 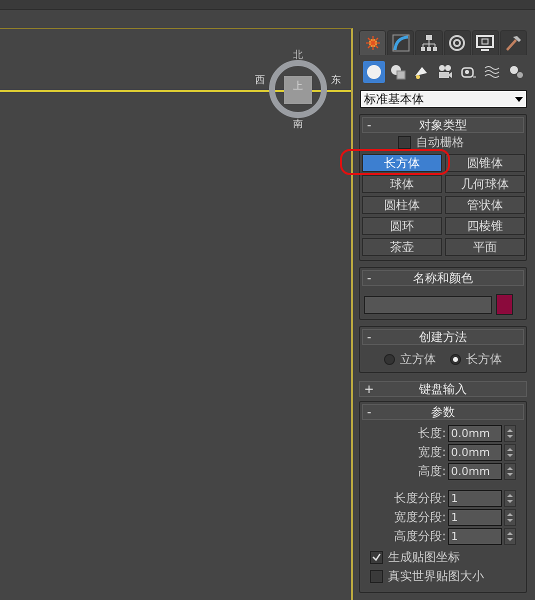 What do you see at coordinates (402, 205) in the screenshot?
I see `object-button: 圆柱体` at bounding box center [402, 205].